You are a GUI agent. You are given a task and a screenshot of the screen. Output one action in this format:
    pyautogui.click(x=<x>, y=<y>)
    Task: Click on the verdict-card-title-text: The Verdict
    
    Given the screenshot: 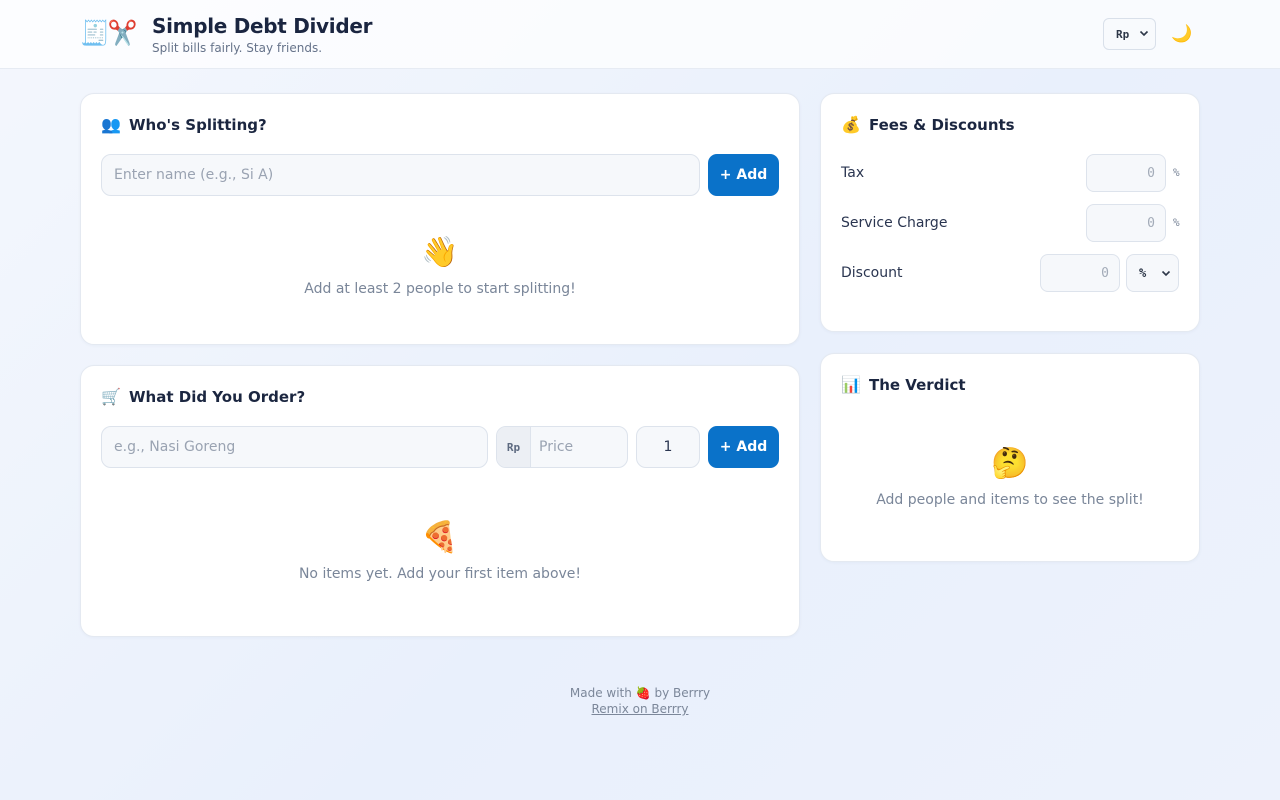 What is the action you would take?
    pyautogui.click(x=917, y=384)
    